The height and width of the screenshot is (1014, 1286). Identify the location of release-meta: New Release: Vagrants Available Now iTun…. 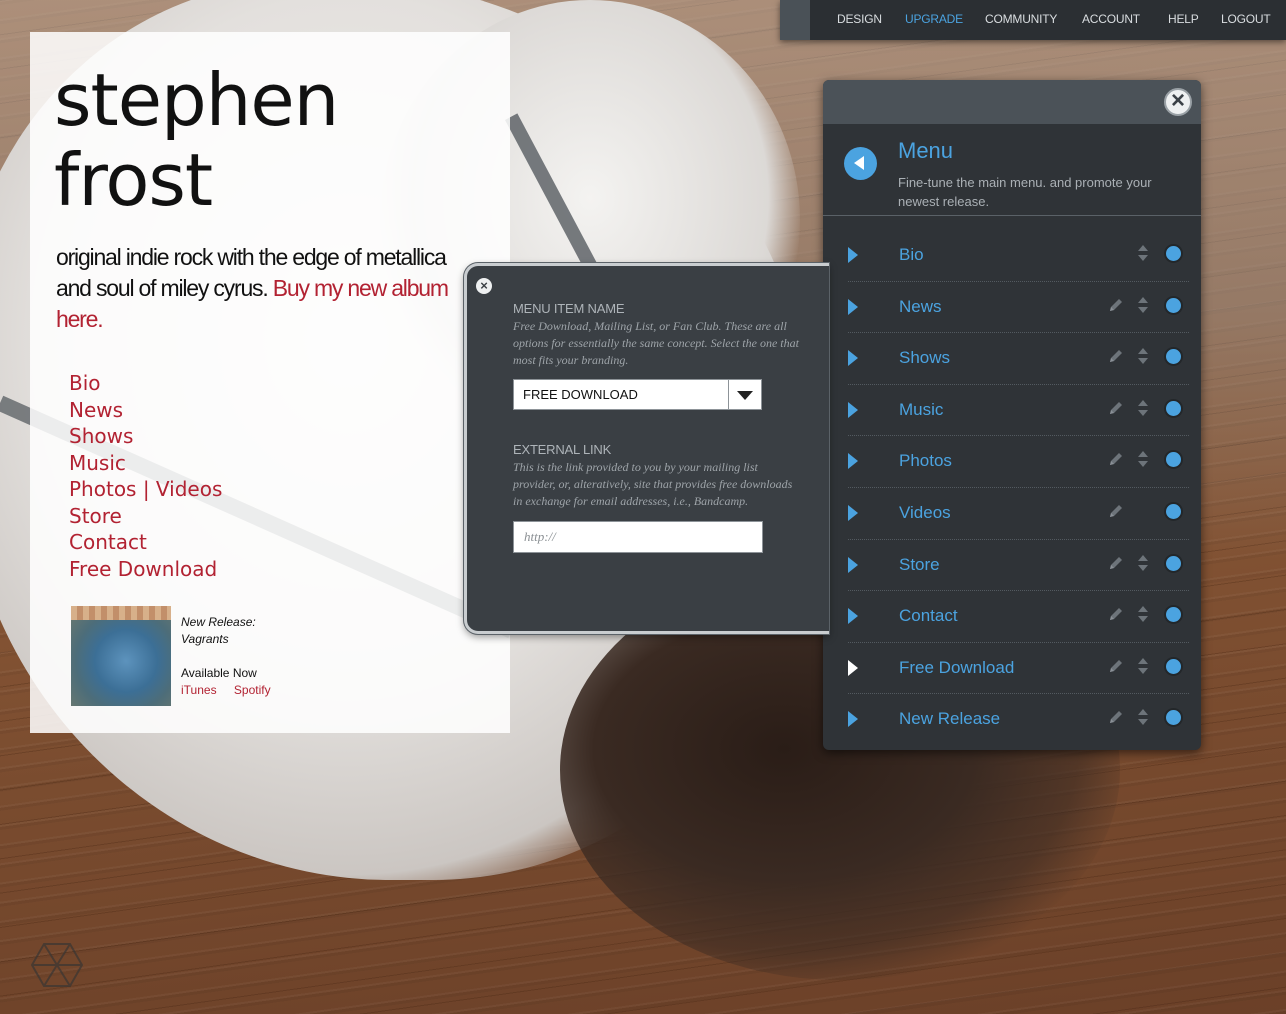
(281, 656).